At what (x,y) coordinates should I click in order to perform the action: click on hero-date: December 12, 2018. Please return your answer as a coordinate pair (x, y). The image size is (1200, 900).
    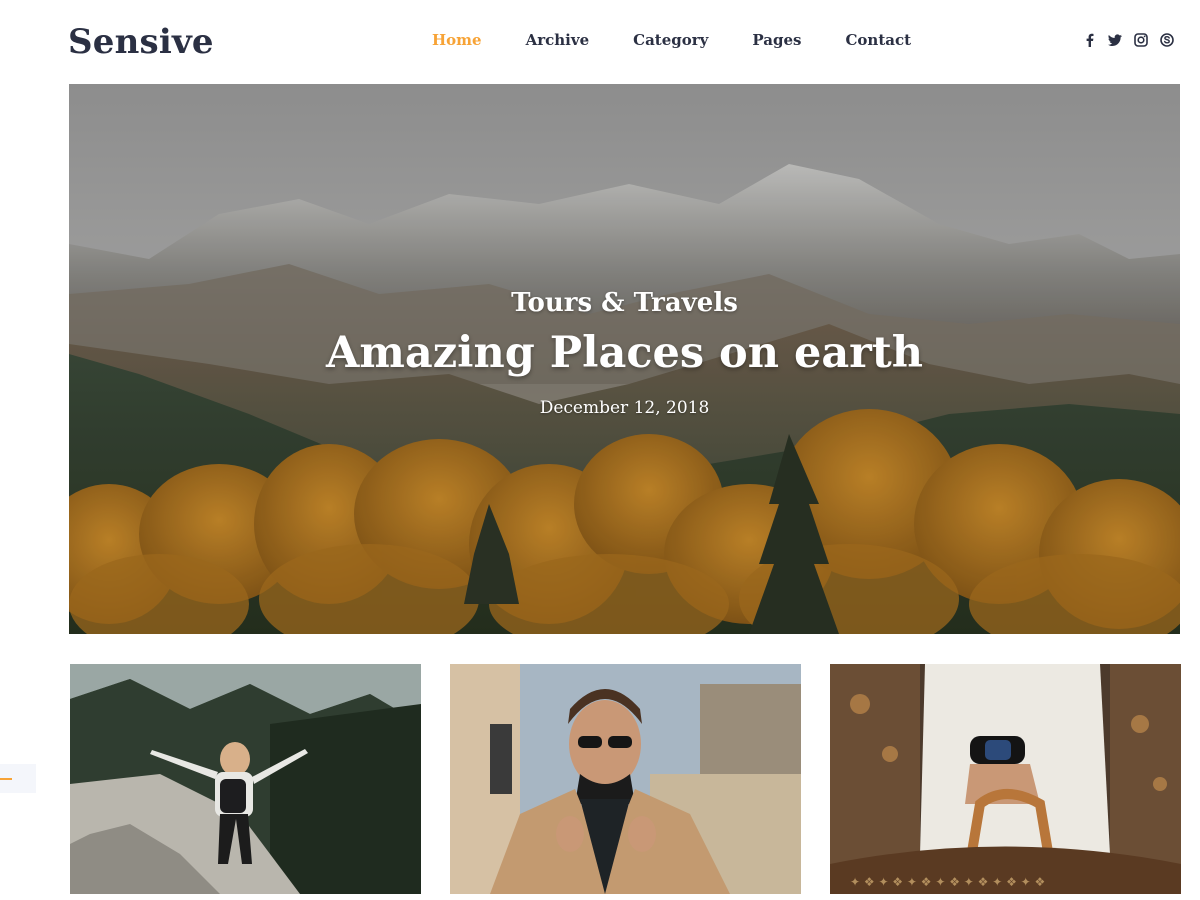
    Looking at the image, I should click on (624, 408).